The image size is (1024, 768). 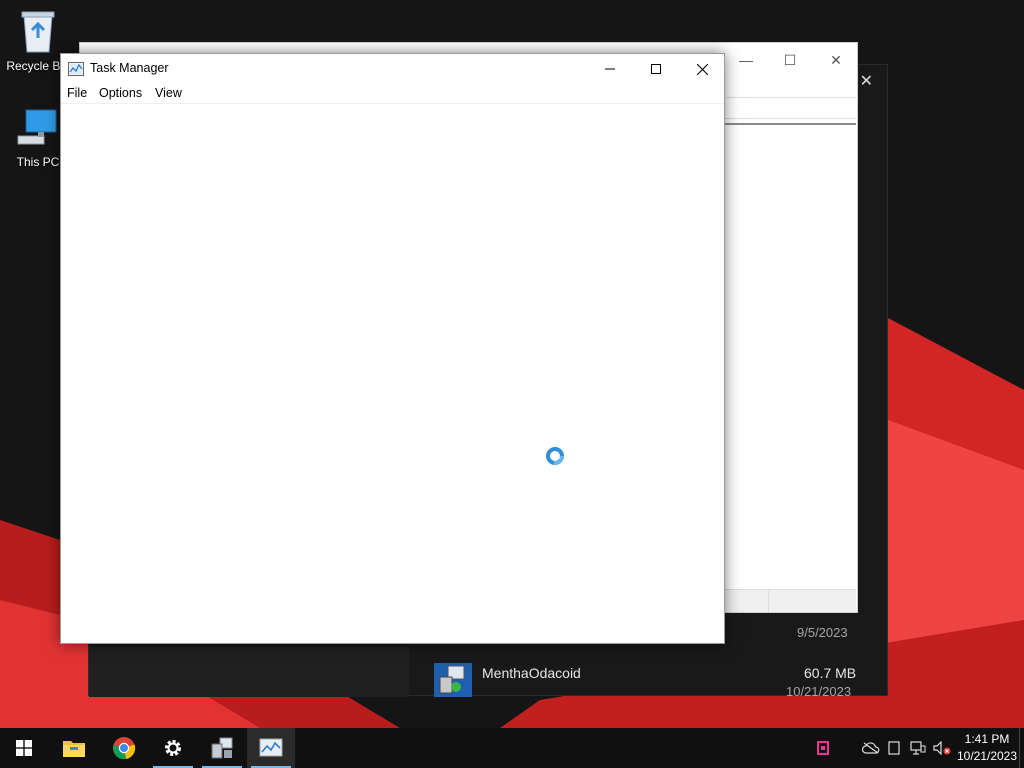 I want to click on taskbar-clock: 1:41 PM 10/21/2023, so click(x=987, y=748).